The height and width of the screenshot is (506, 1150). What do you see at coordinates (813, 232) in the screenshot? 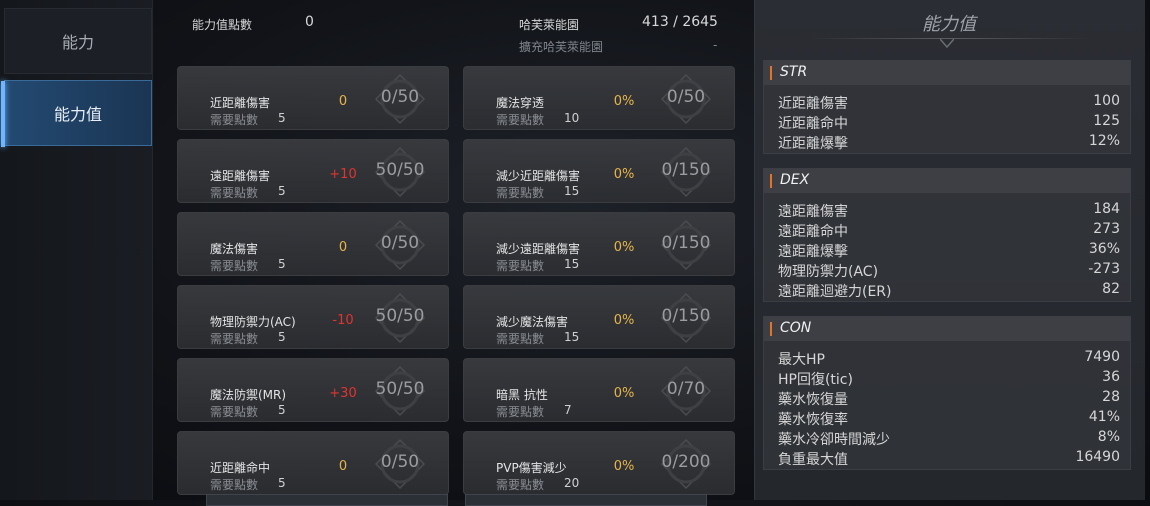
I see `stat-row-label: 遠距離命中` at bounding box center [813, 232].